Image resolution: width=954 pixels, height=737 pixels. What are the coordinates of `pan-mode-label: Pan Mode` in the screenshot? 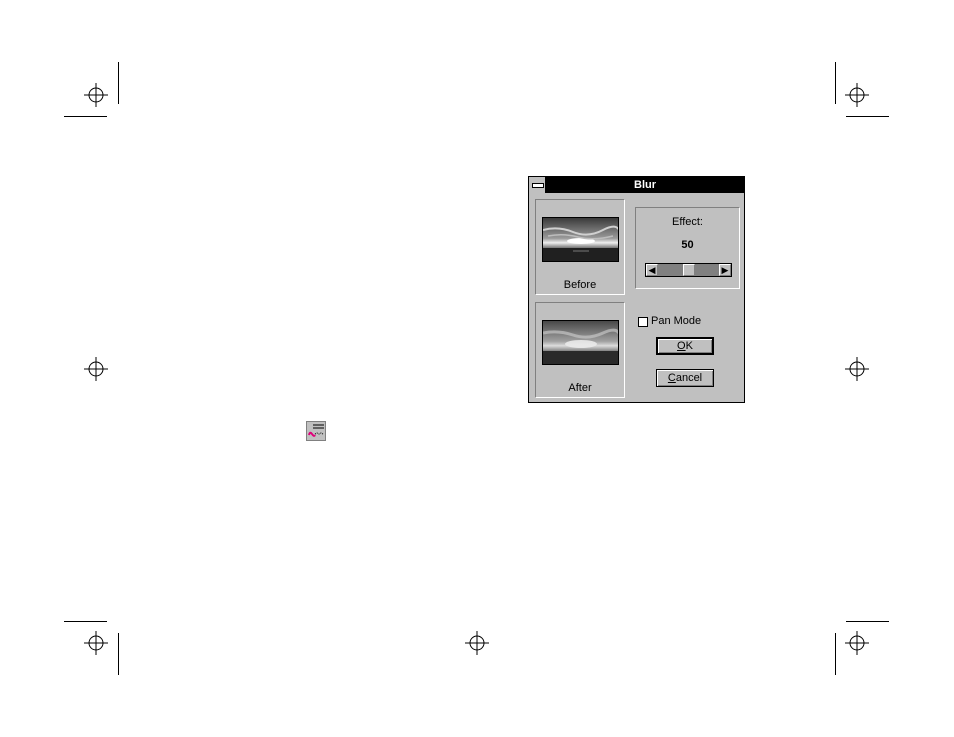 It's located at (676, 321).